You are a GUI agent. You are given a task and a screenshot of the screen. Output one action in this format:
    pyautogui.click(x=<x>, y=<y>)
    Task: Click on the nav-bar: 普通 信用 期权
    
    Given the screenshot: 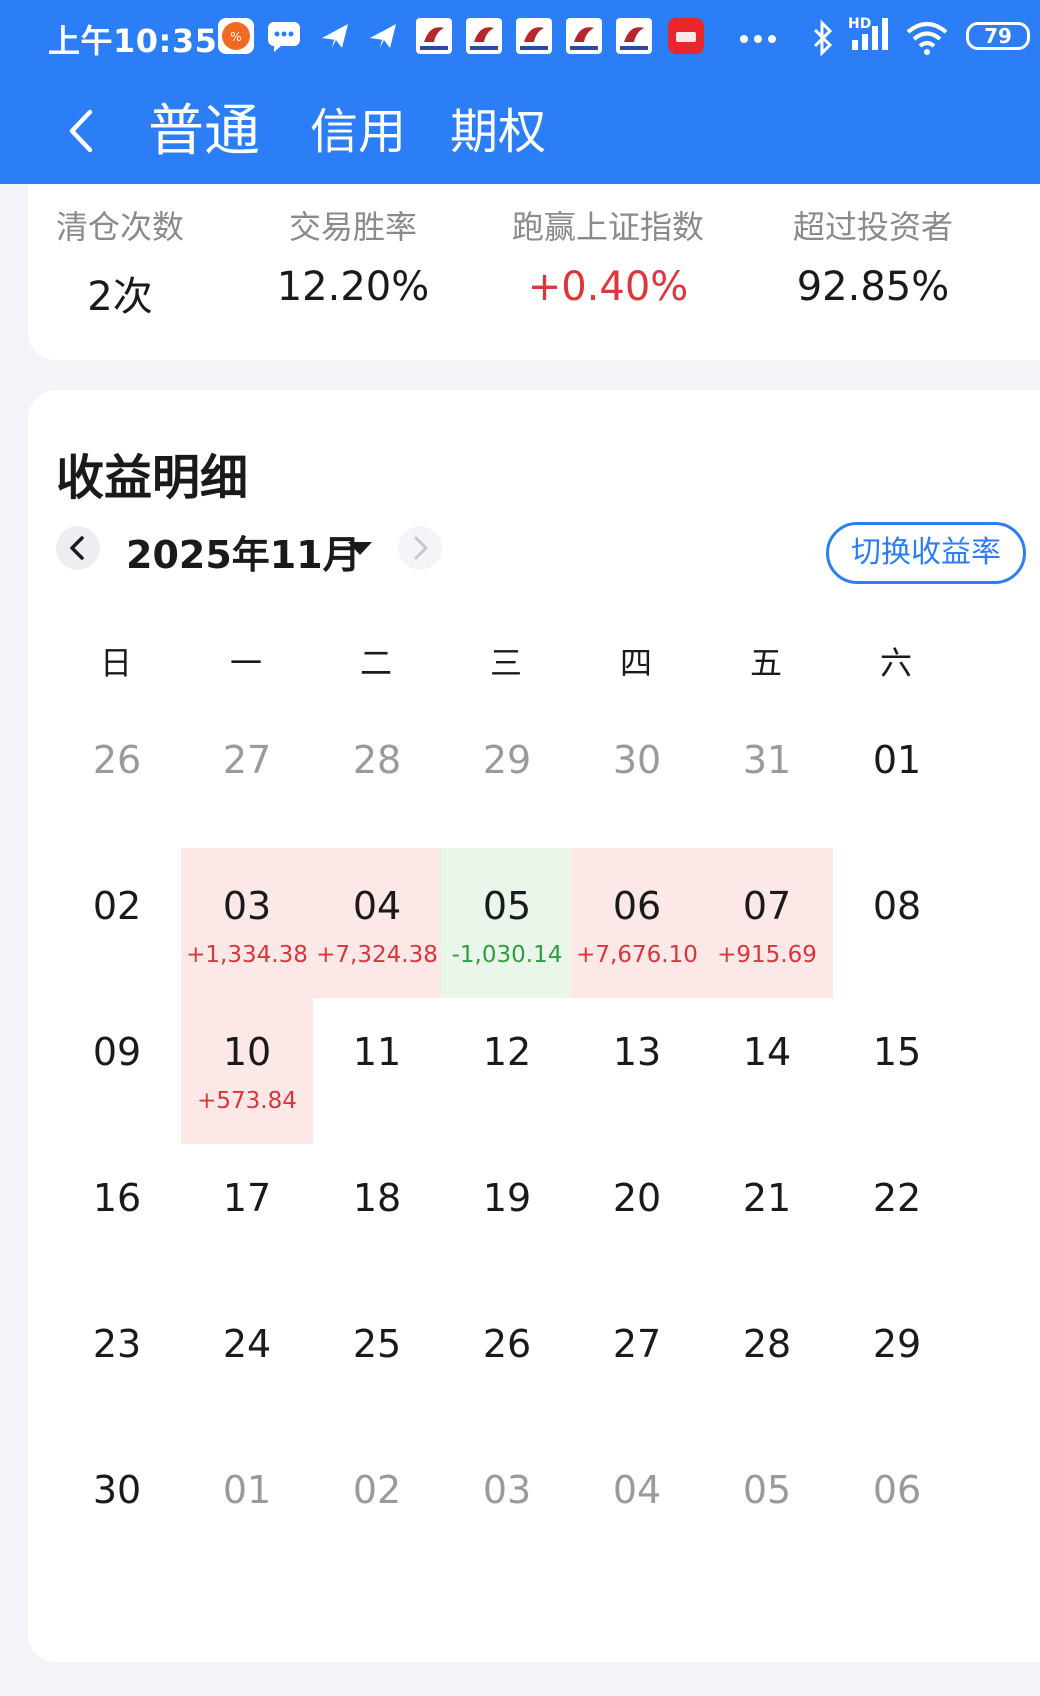 What is the action you would take?
    pyautogui.click(x=520, y=130)
    